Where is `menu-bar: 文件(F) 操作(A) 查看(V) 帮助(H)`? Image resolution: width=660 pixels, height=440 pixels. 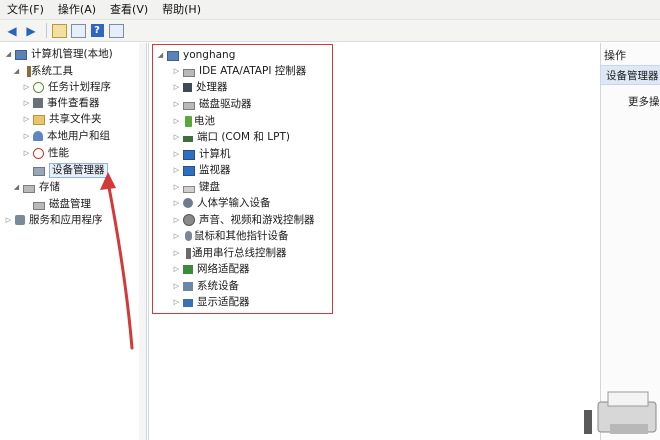
menu-bar: 文件(F) 操作(A) 查看(V) 帮助(H) is located at coordinates (330, 10).